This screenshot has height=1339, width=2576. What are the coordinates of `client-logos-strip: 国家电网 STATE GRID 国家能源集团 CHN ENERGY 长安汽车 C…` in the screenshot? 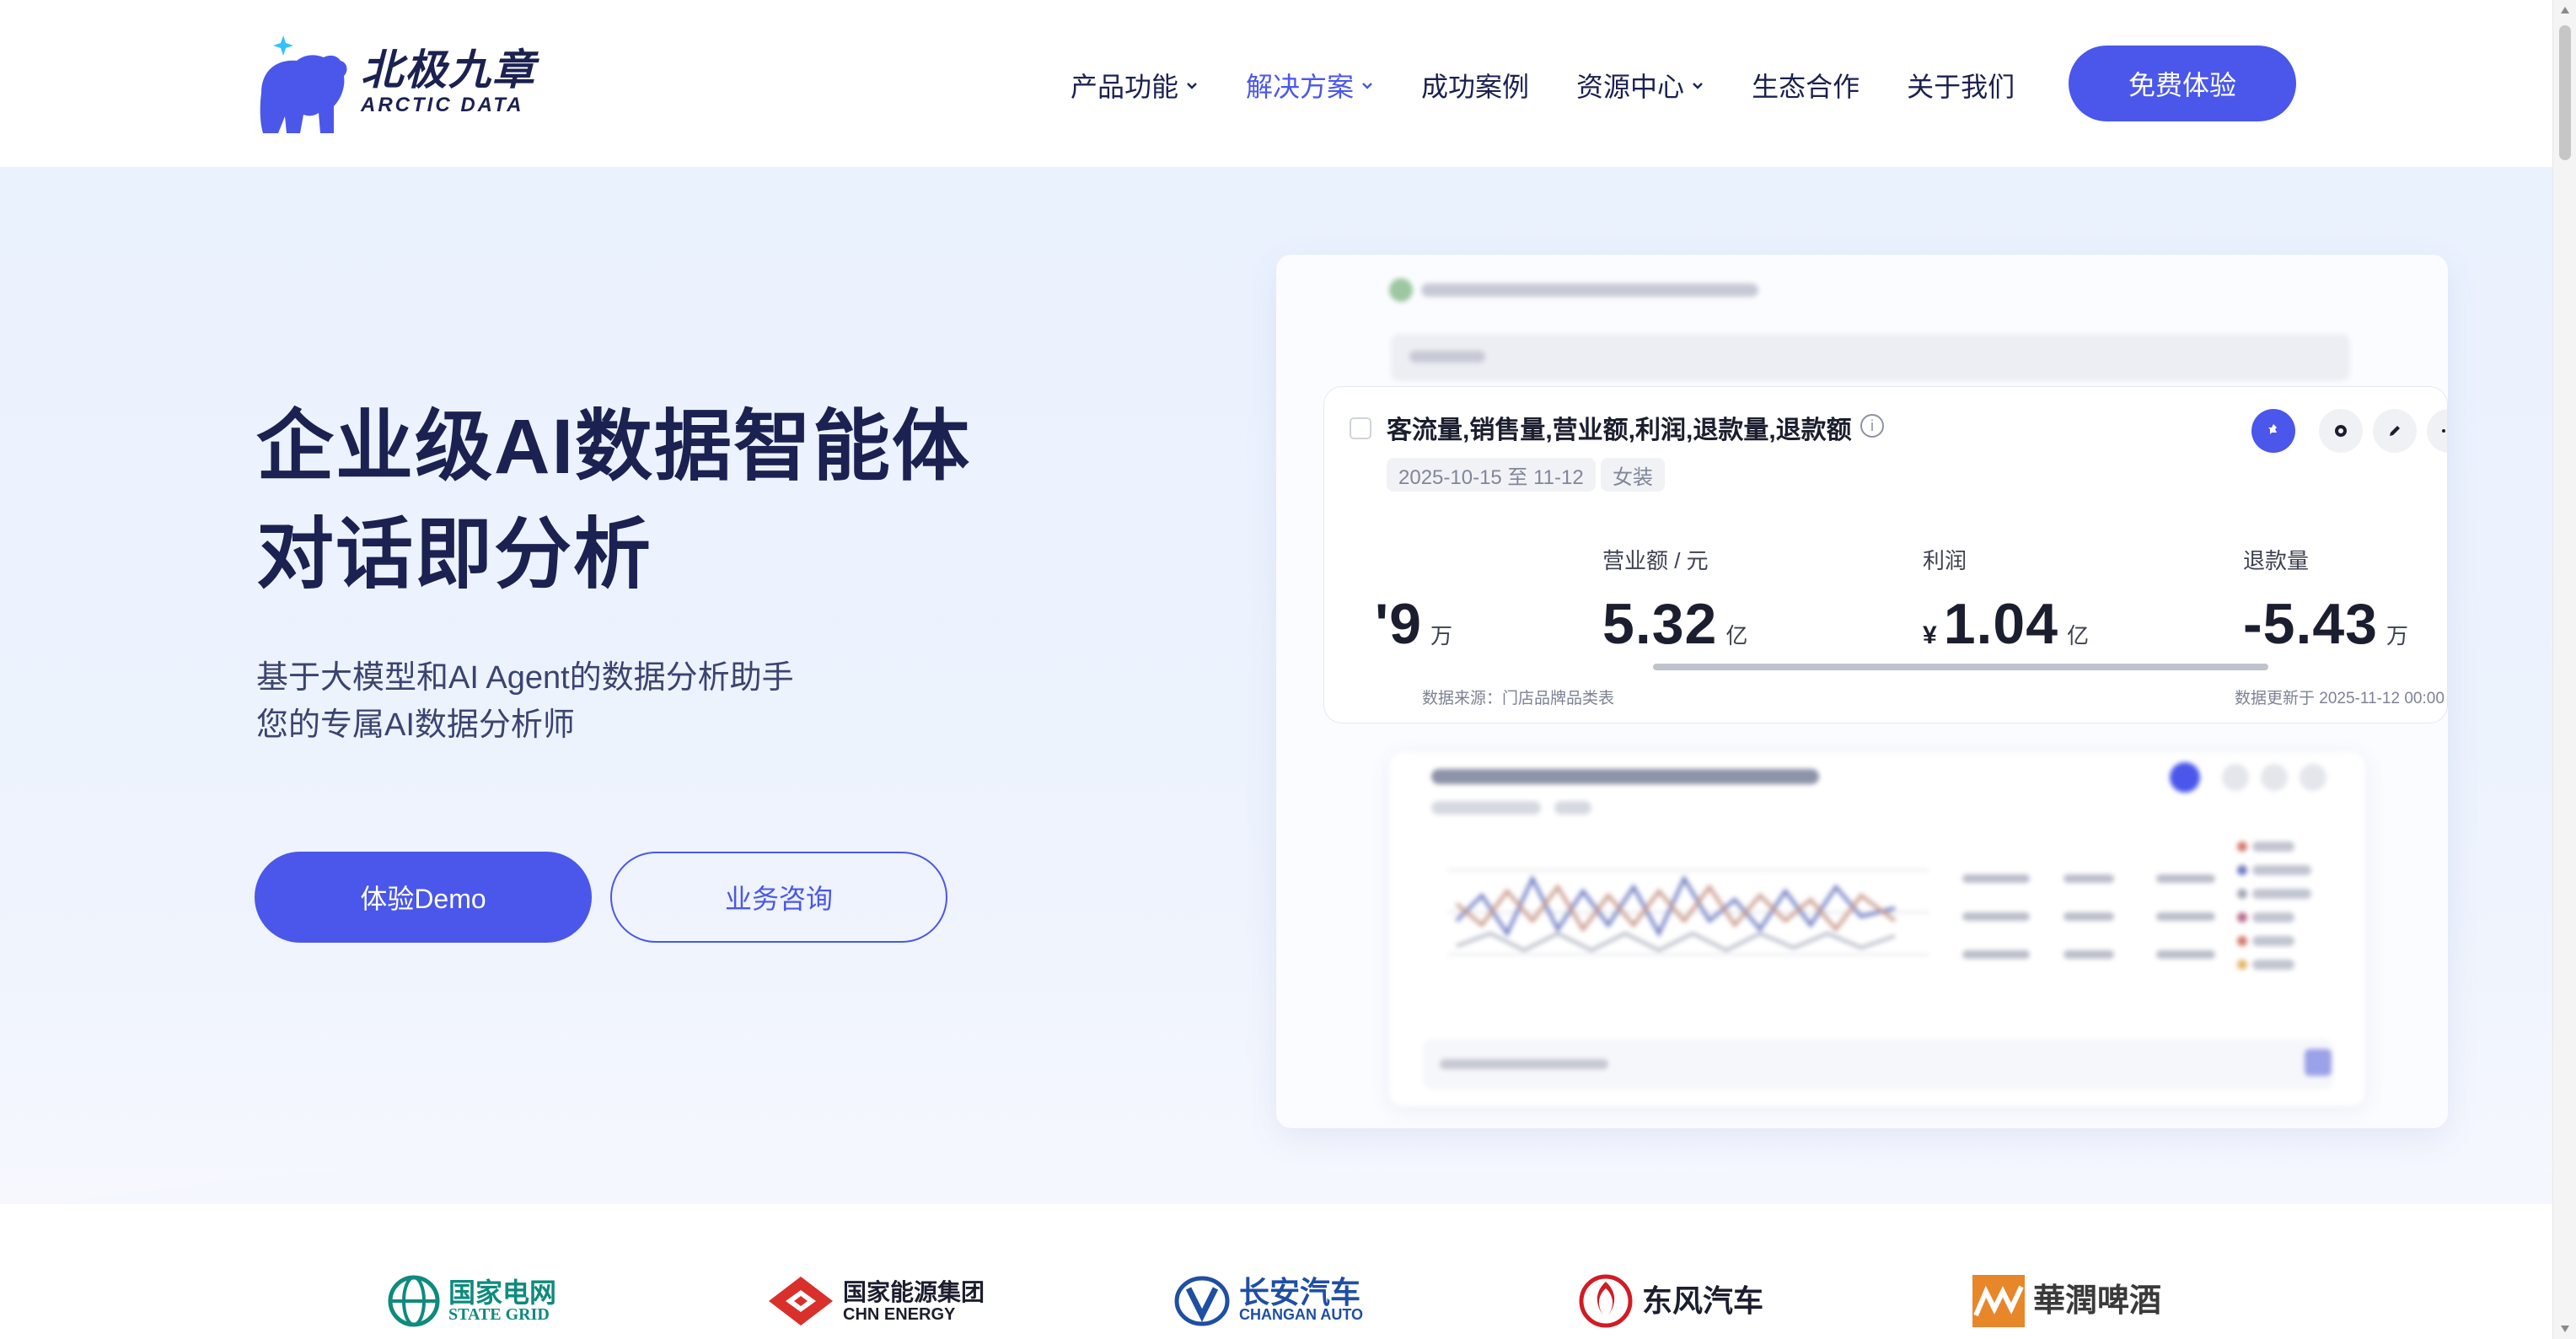 It's located at (1276, 1271).